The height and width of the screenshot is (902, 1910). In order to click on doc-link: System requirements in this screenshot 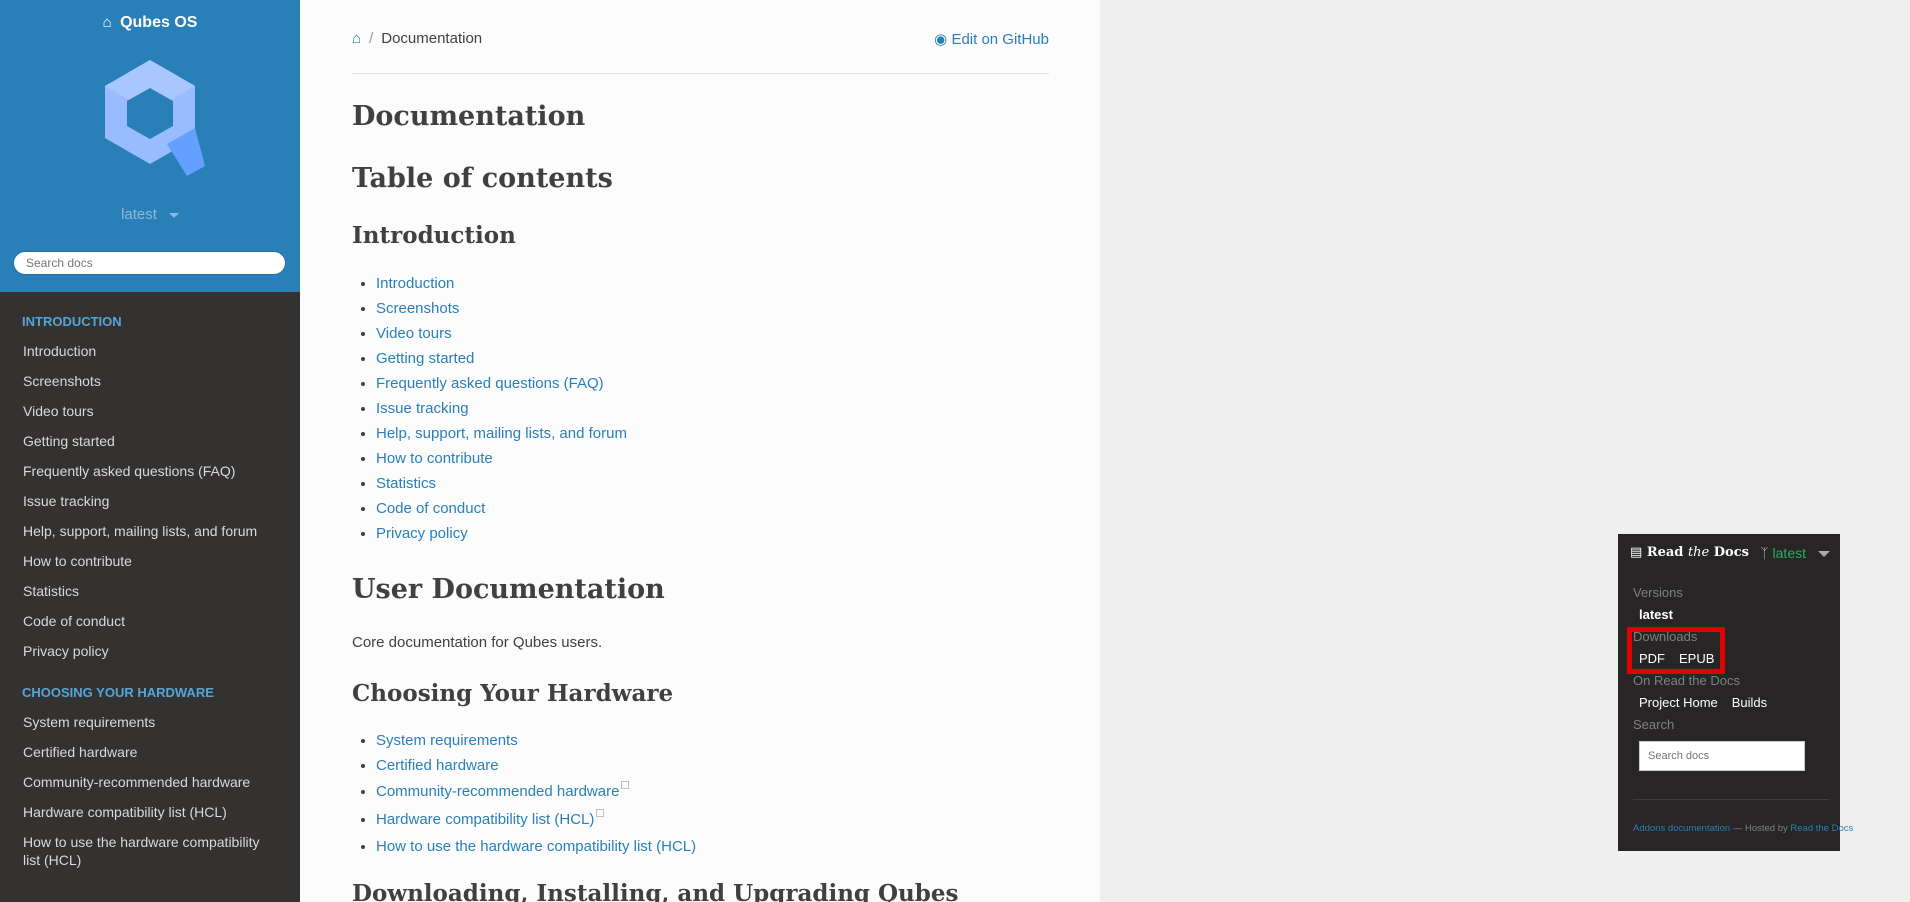, I will do `click(447, 740)`.